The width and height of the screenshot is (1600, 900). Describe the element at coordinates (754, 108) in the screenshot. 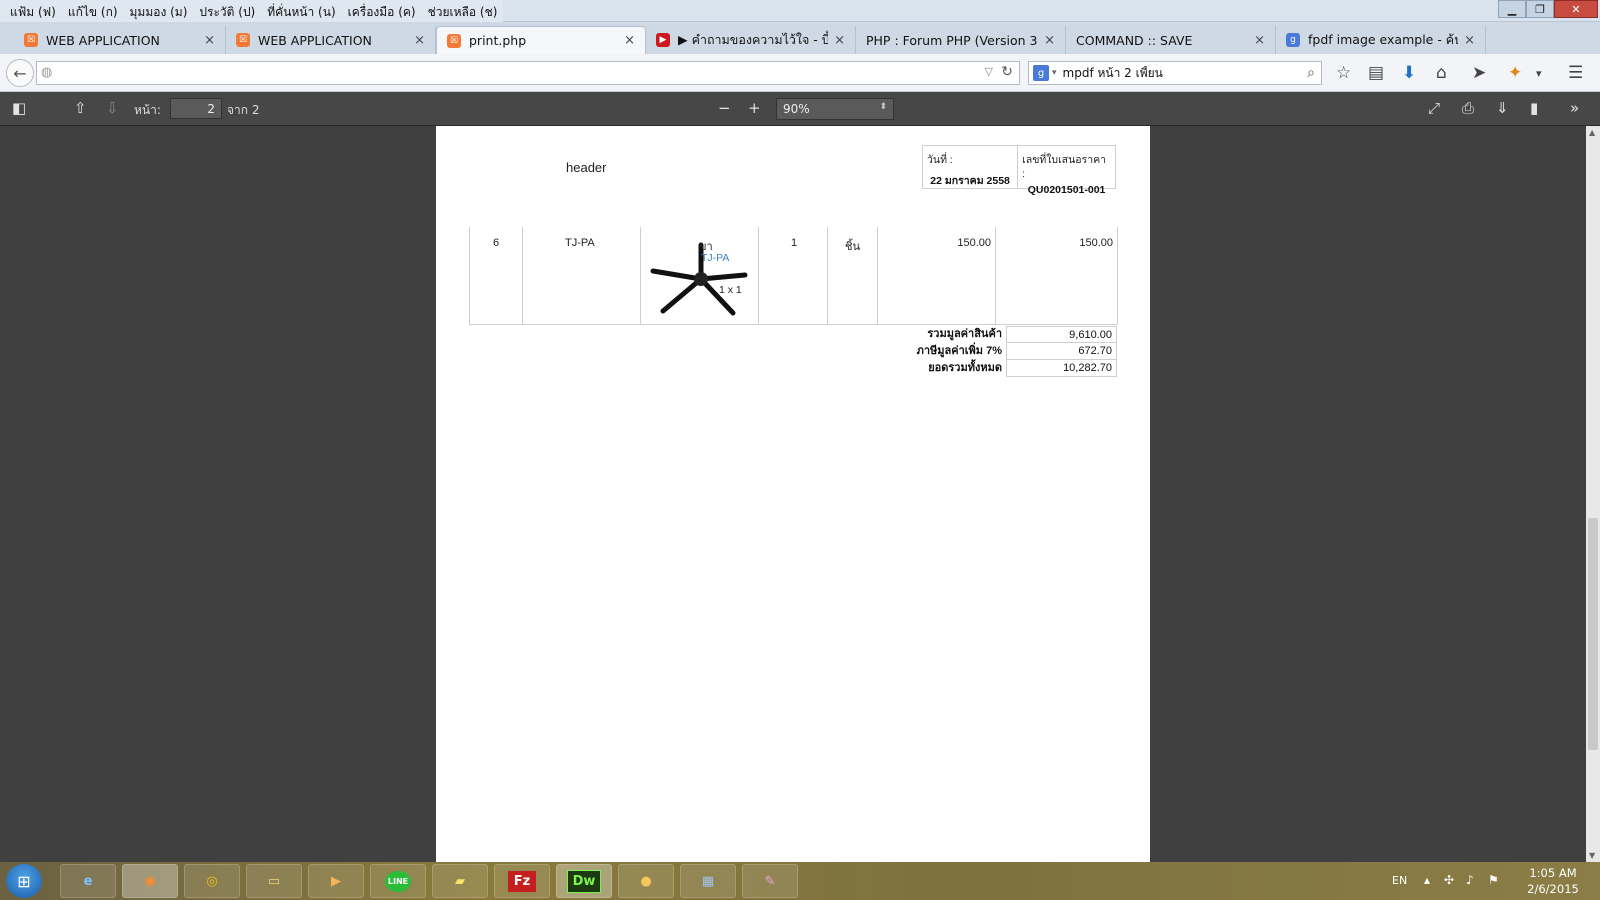

I see `zoom-in-icon: +` at that location.